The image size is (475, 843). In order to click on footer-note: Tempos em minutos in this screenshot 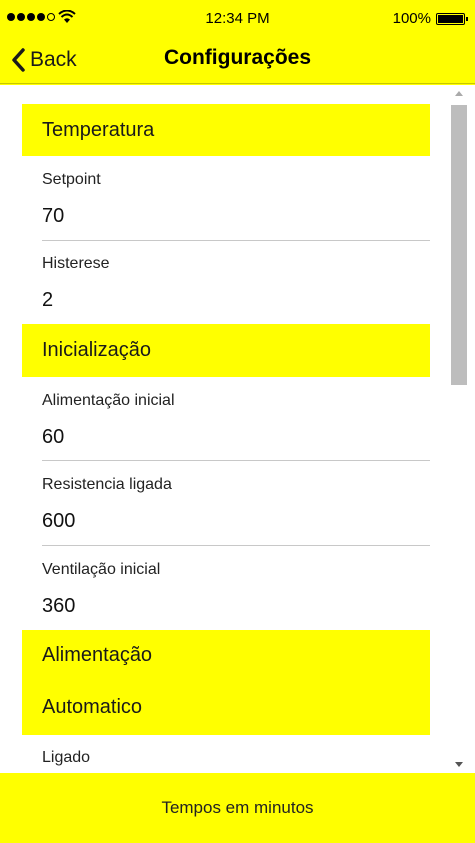, I will do `click(237, 808)`.